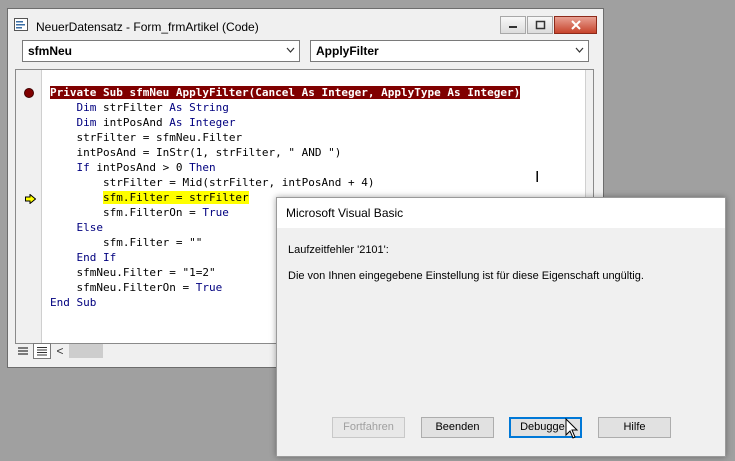  Describe the element at coordinates (133, 107) in the screenshot. I see `code-token: strFilter` at that location.